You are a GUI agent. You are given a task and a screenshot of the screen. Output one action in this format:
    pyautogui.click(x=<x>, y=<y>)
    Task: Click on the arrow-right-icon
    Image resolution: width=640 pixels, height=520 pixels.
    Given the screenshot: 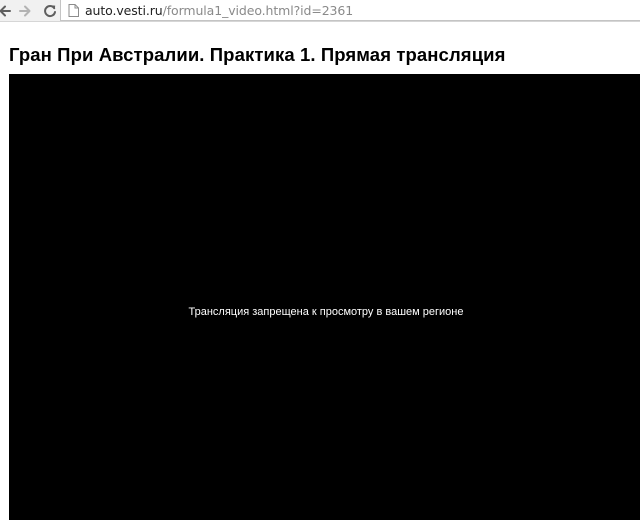 What is the action you would take?
    pyautogui.click(x=25, y=11)
    